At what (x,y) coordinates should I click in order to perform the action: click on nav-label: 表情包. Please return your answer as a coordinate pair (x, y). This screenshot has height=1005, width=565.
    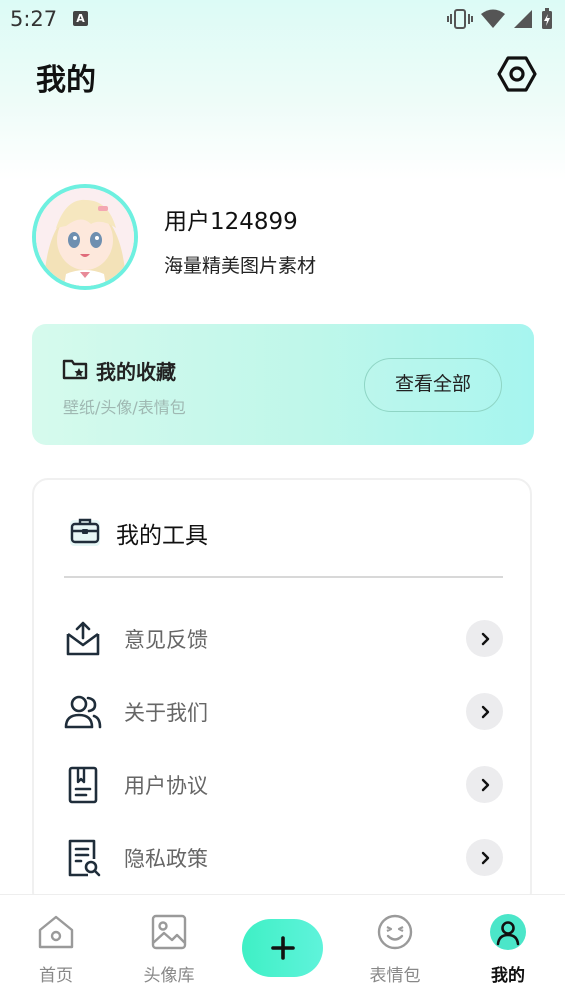
    Looking at the image, I should click on (395, 976).